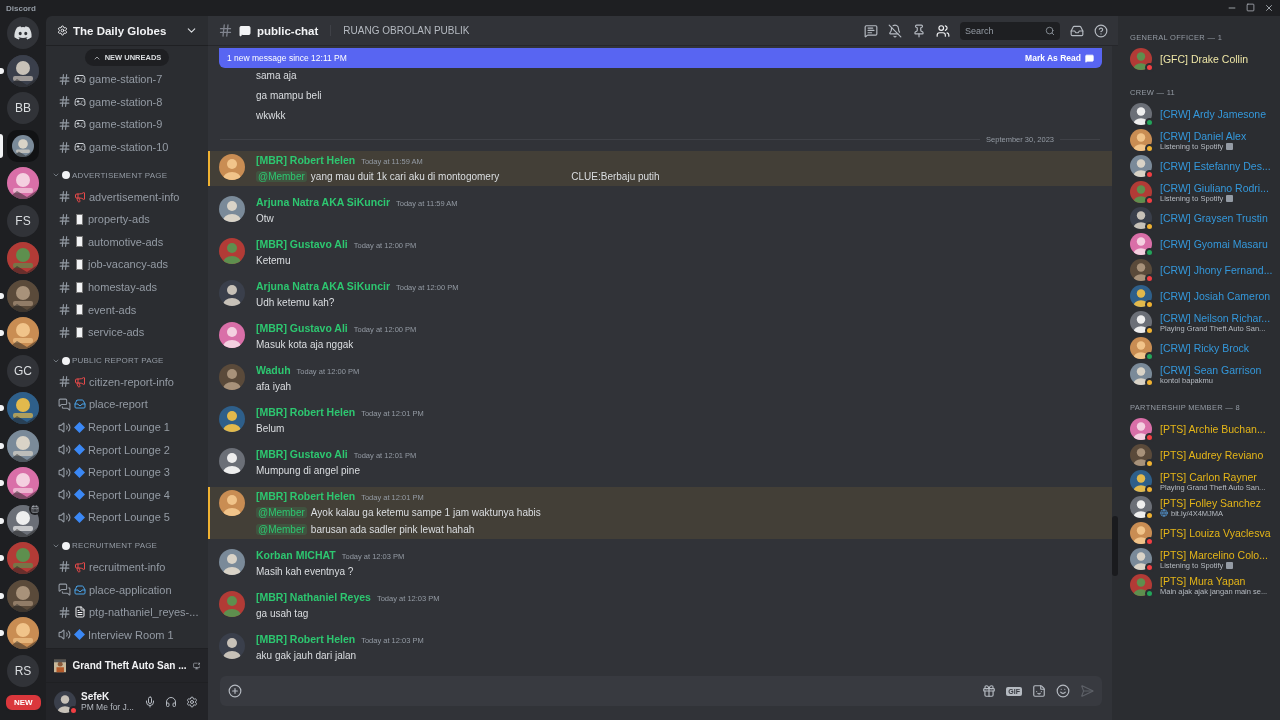  I want to click on mark-as-read-button: Mark As Read, so click(1059, 58).